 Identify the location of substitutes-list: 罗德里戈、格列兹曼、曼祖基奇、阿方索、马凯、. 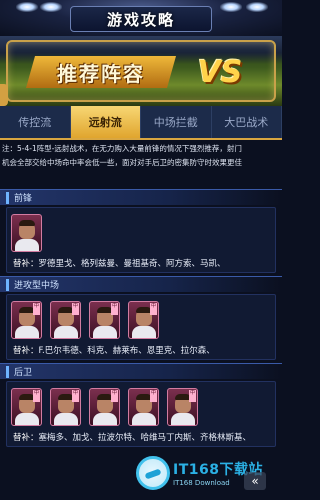
(132, 264).